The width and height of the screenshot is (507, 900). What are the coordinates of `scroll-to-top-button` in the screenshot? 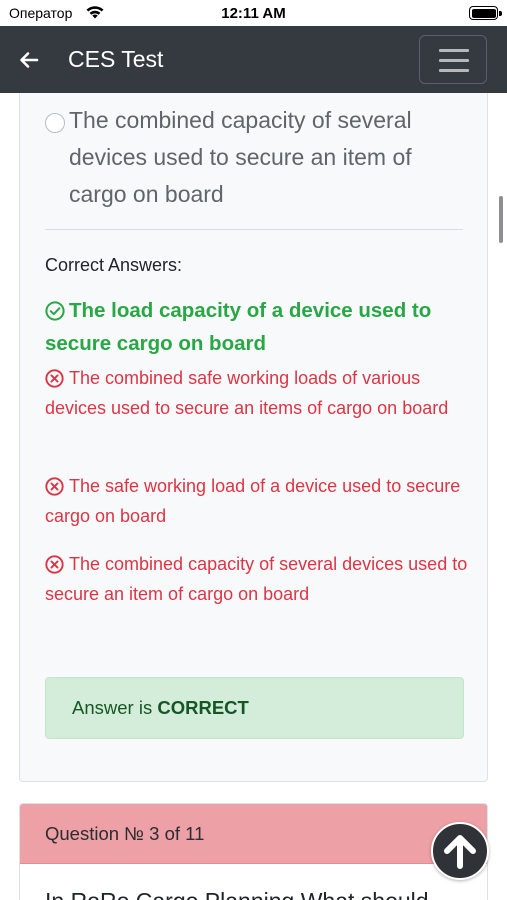 It's located at (460, 851).